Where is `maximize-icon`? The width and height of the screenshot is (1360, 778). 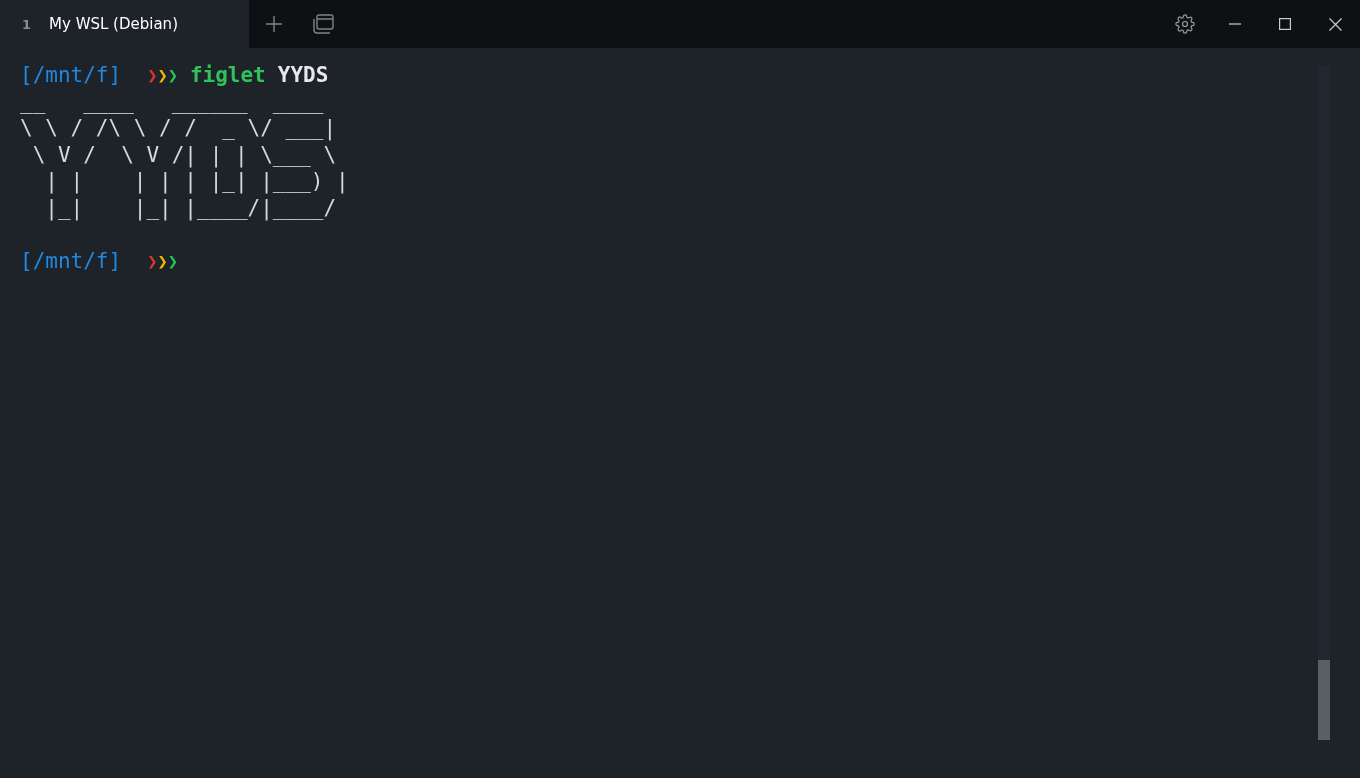
maximize-icon is located at coordinates (1285, 24).